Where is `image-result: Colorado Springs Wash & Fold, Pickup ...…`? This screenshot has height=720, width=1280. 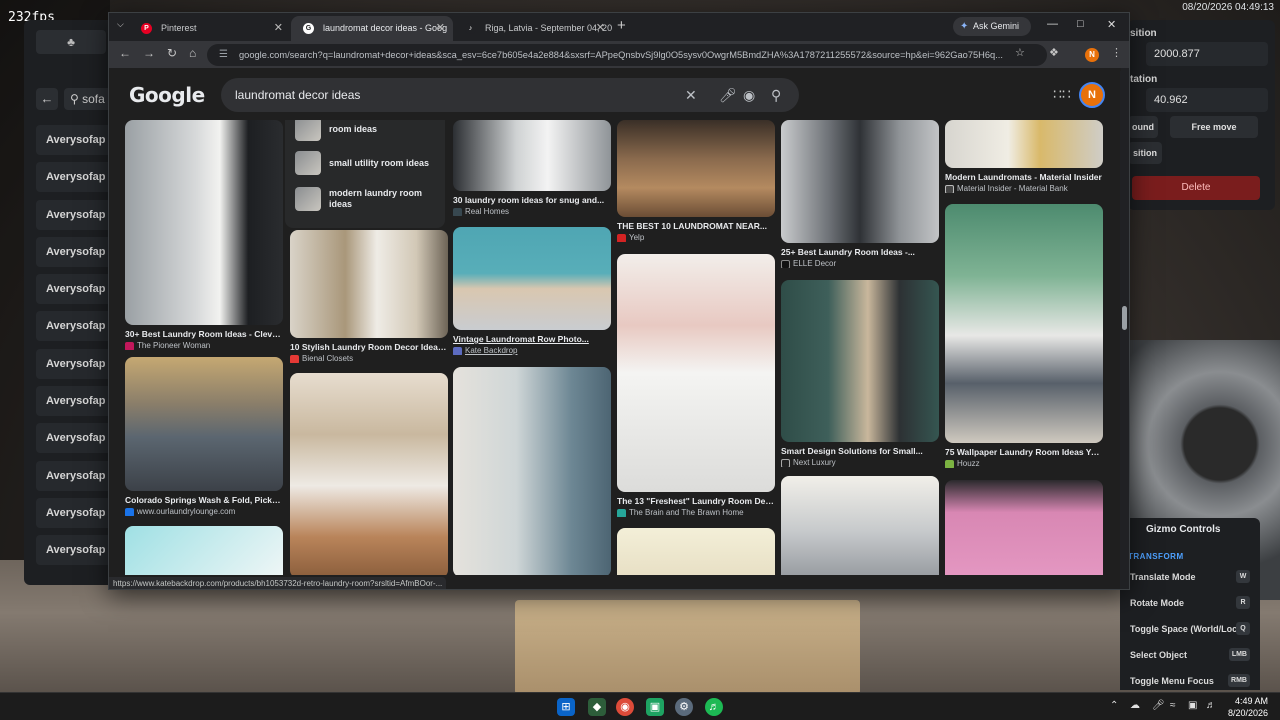
image-result: Colorado Springs Wash & Fold, Pickup ...… is located at coordinates (204, 436).